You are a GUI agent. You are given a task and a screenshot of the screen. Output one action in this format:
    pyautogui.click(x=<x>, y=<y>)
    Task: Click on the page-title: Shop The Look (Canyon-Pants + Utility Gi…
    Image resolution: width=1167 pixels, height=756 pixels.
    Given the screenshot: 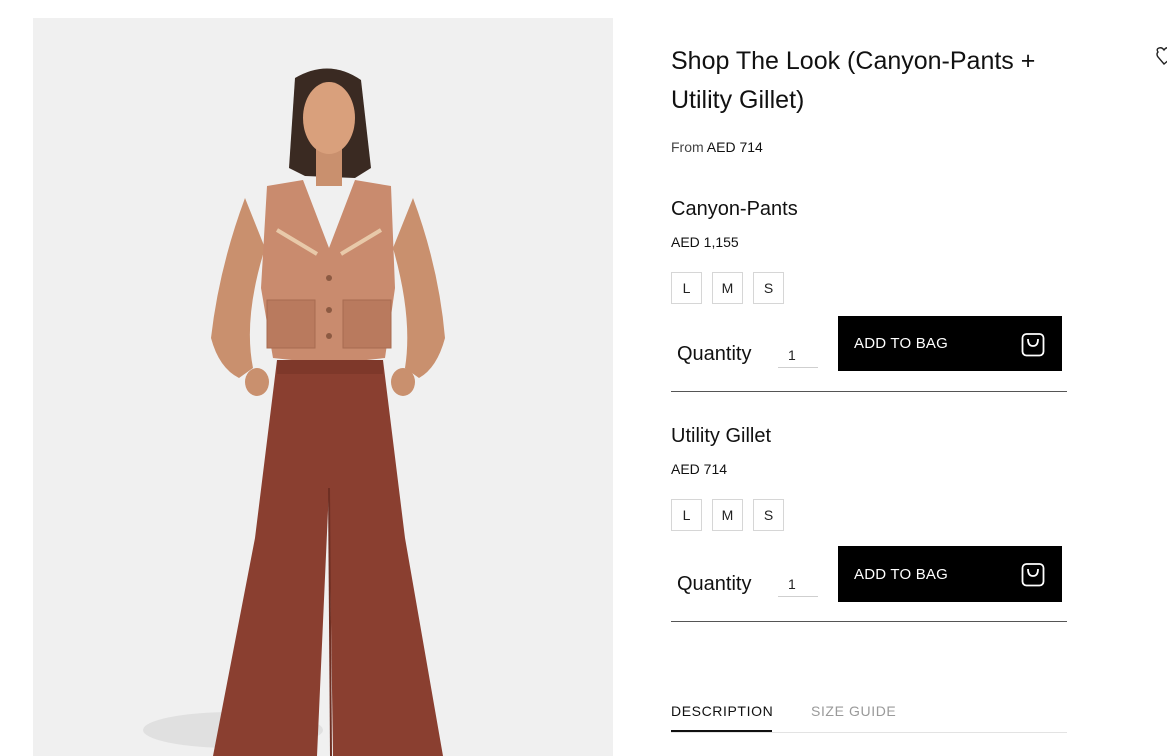 What is the action you would take?
    pyautogui.click(x=853, y=80)
    